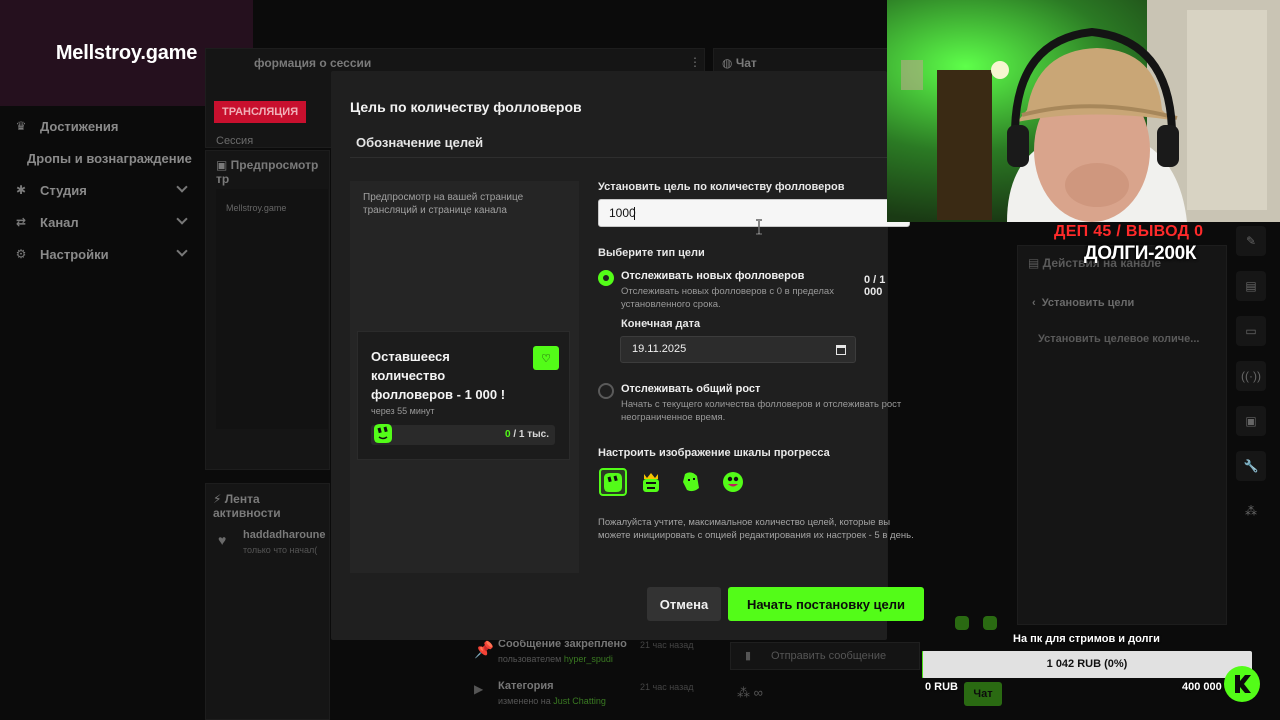 This screenshot has width=1280, height=720. I want to click on activity-username: haddadharoune, so click(284, 535).